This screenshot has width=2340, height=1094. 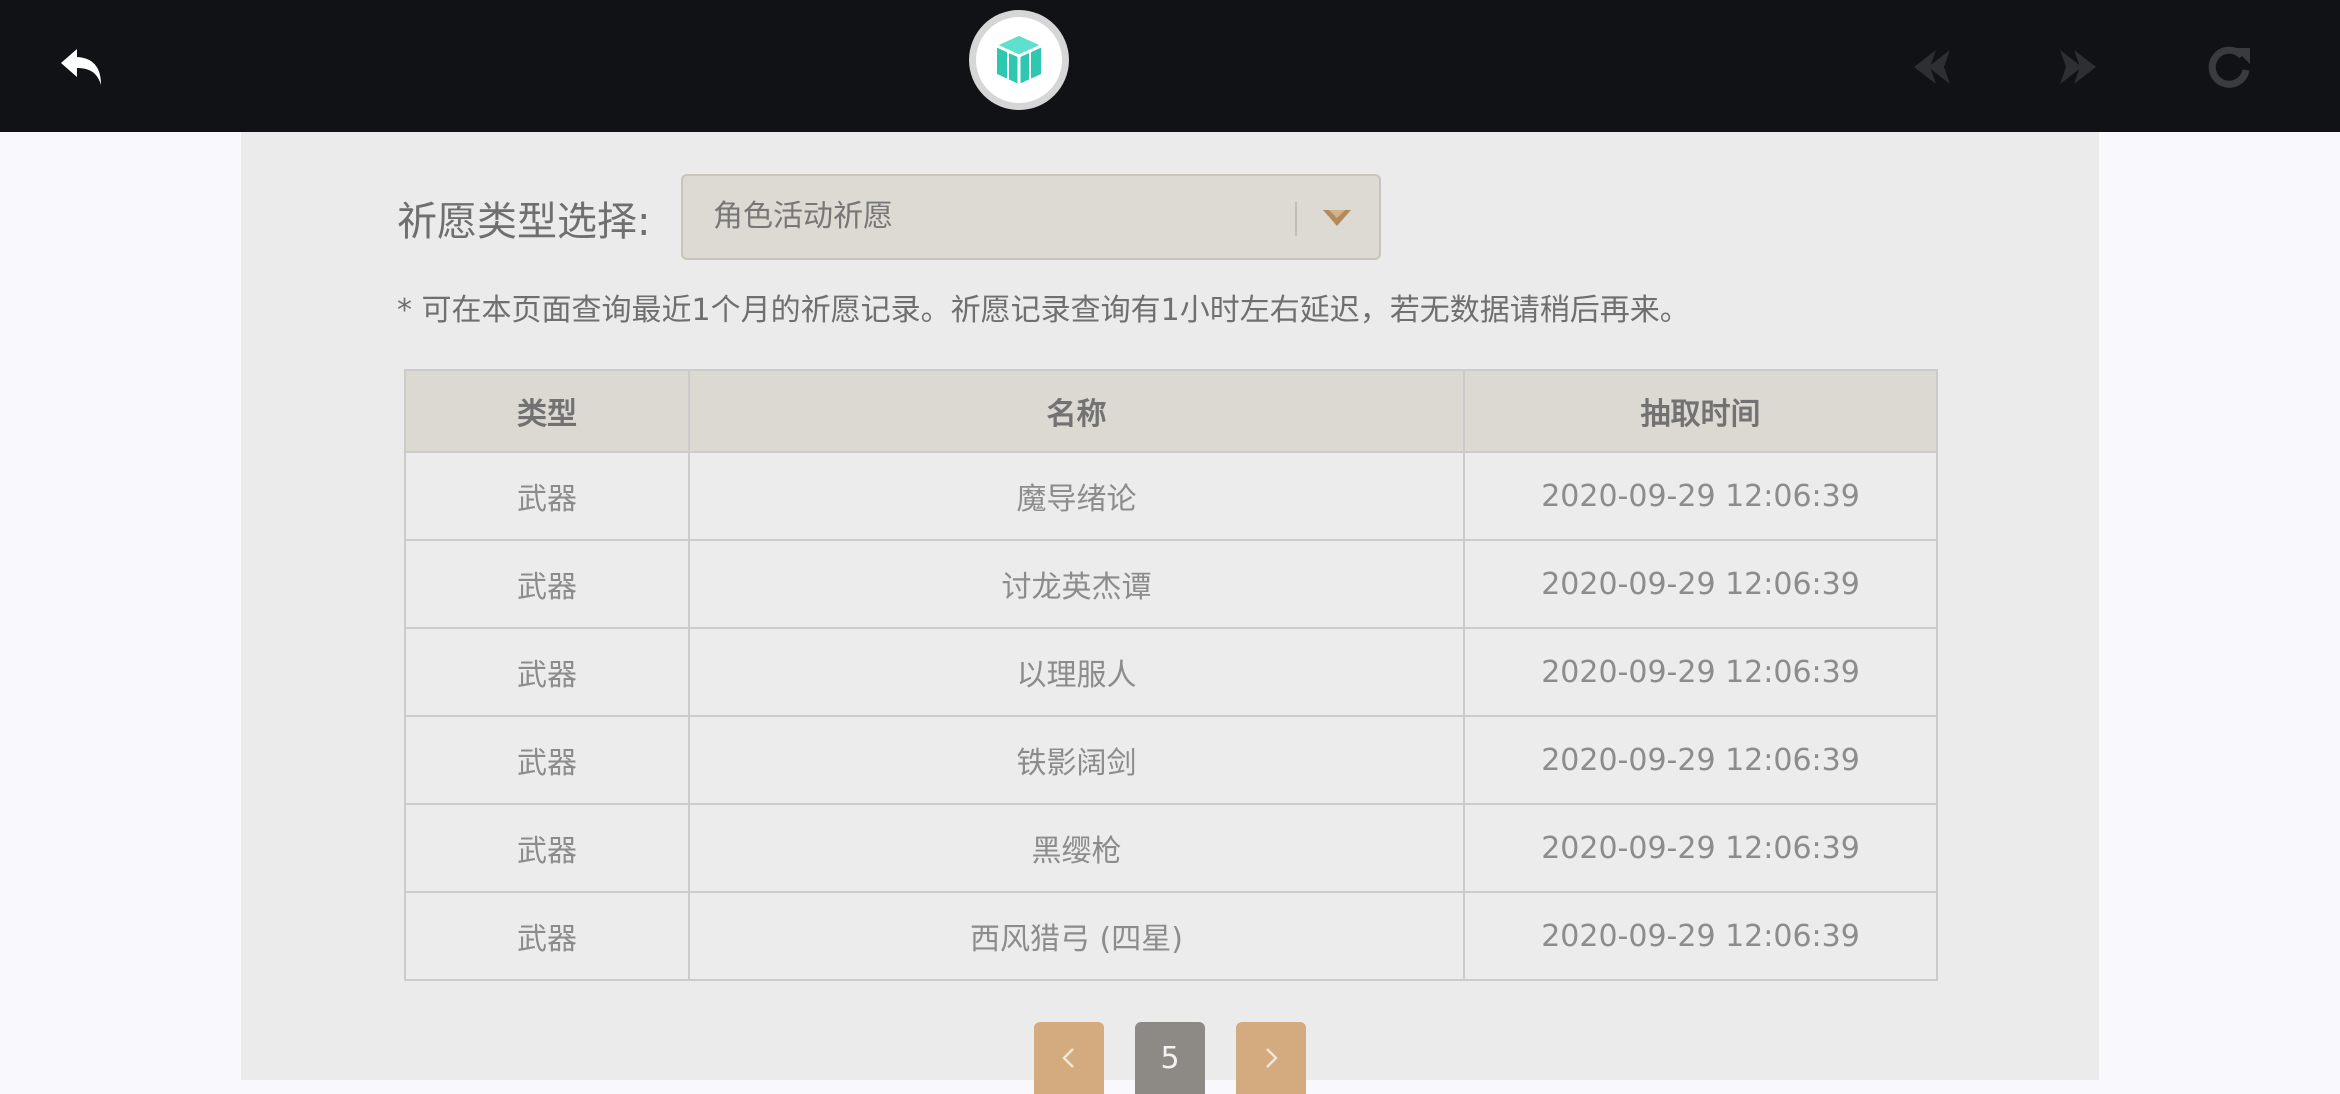 I want to click on cell-name-four-star: 西风猎弓 (四星), so click(x=1076, y=936).